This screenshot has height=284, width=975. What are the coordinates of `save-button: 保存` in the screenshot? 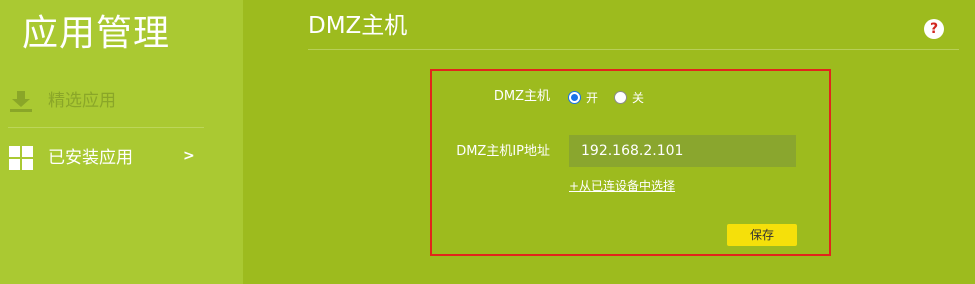 It's located at (762, 235).